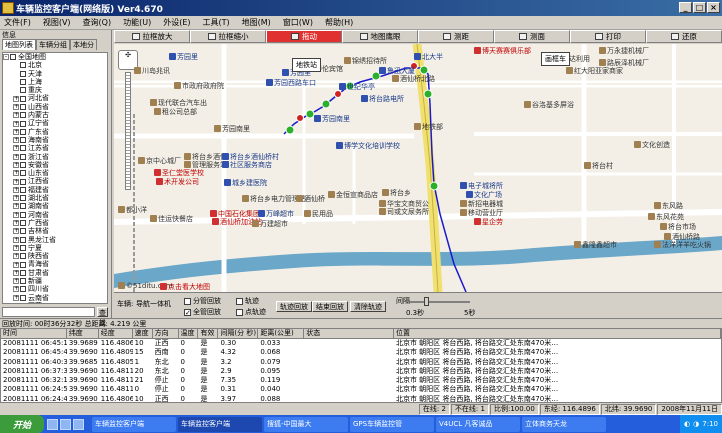  Describe the element at coordinates (55, 264) in the screenshot. I see `tree-item: + 青海省` at that location.